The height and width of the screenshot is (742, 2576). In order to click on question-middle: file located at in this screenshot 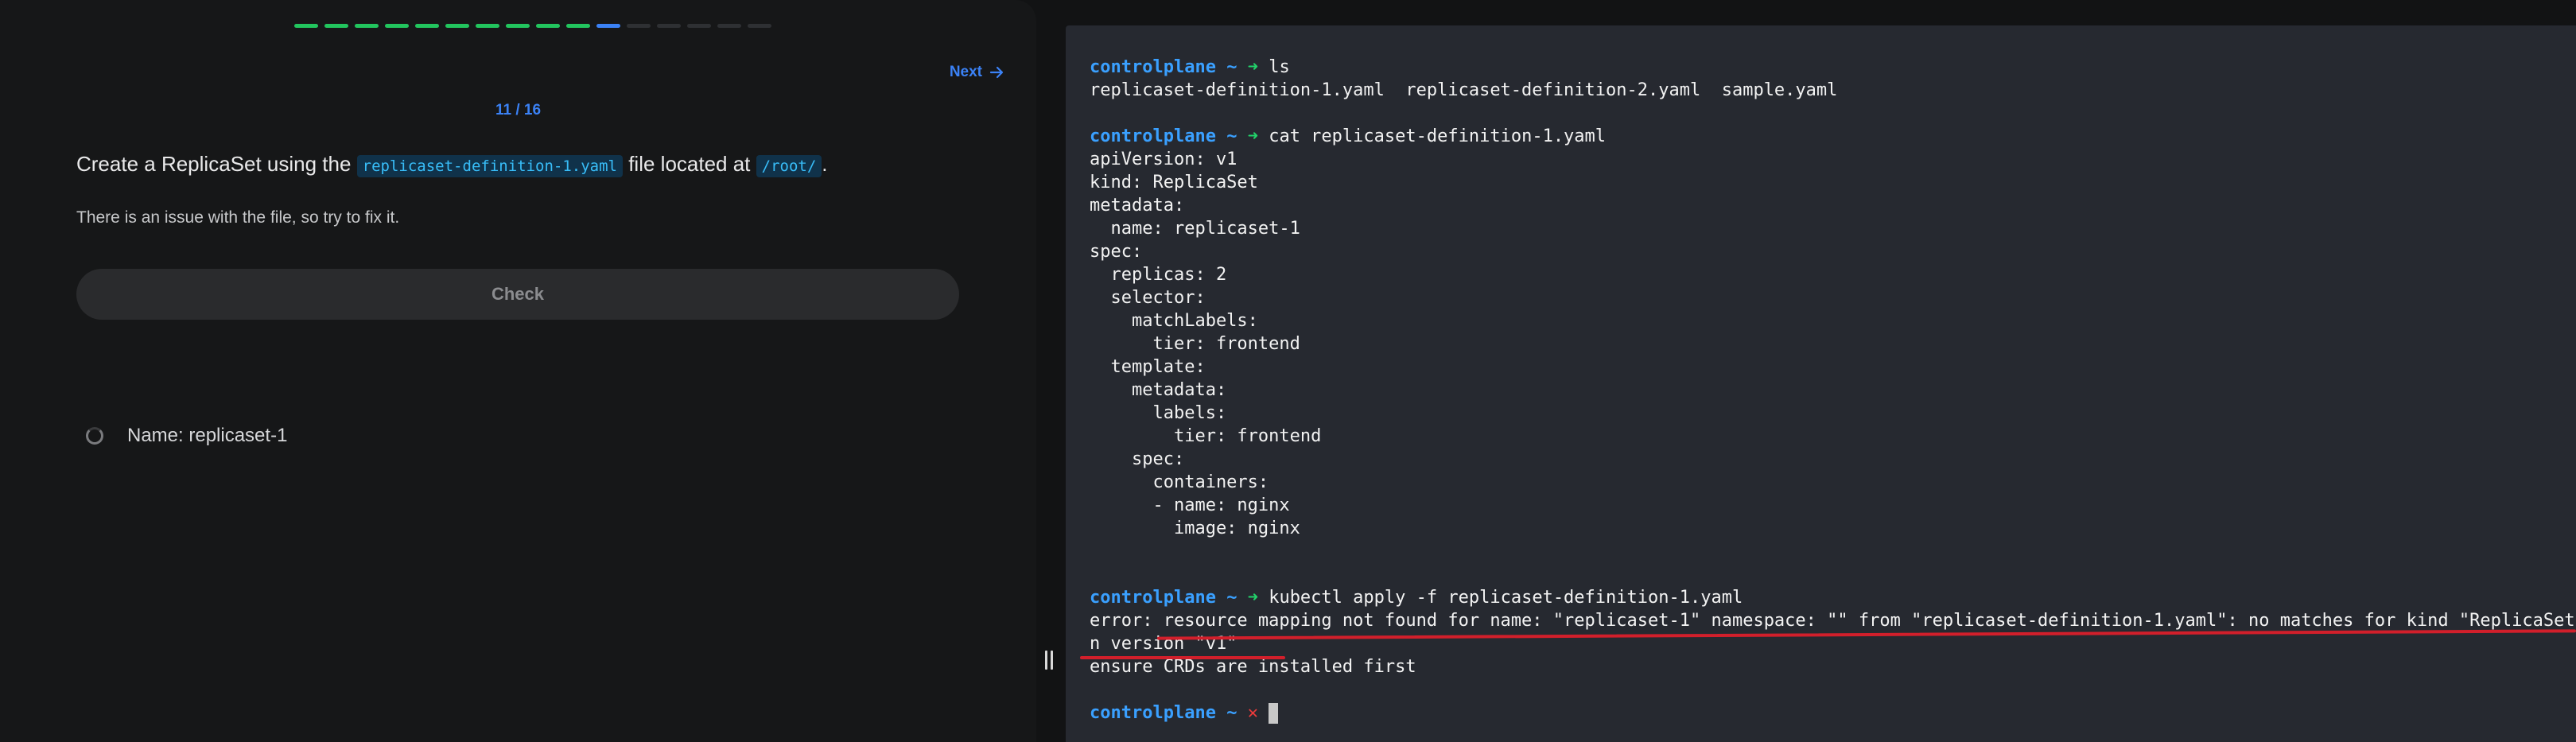, I will do `click(689, 164)`.